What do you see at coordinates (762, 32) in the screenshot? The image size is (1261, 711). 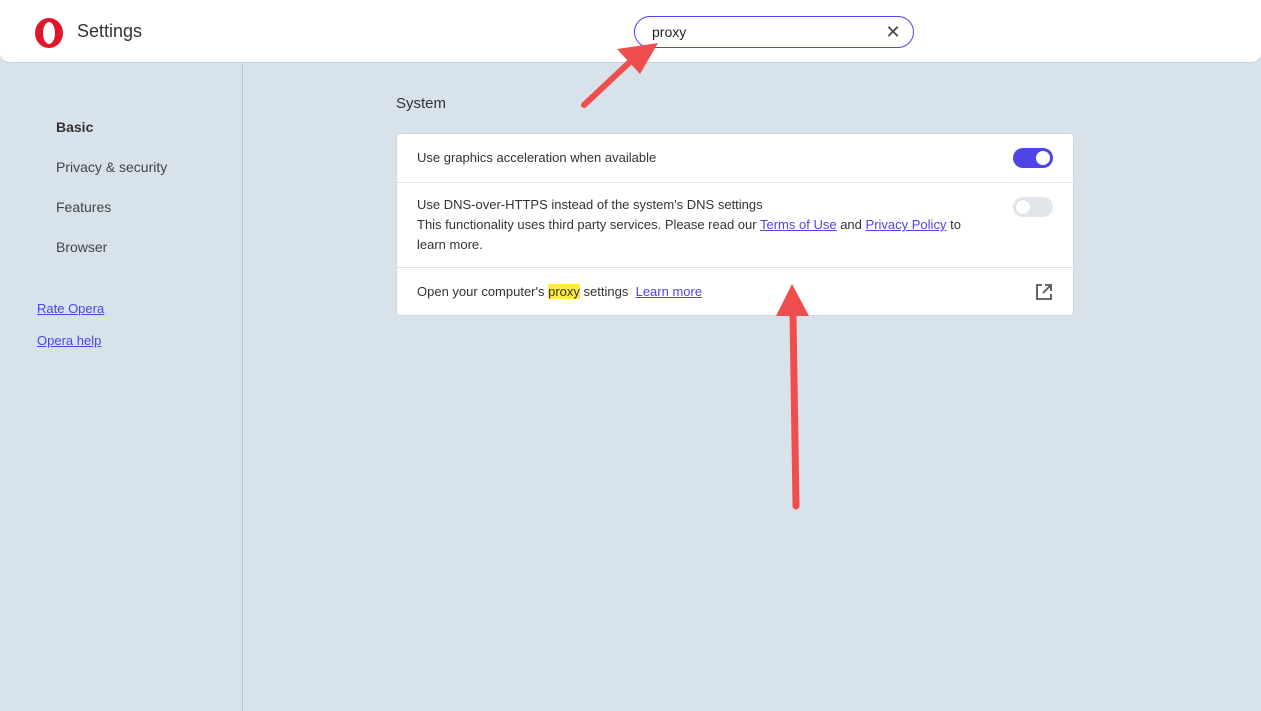 I see `search-input` at bounding box center [762, 32].